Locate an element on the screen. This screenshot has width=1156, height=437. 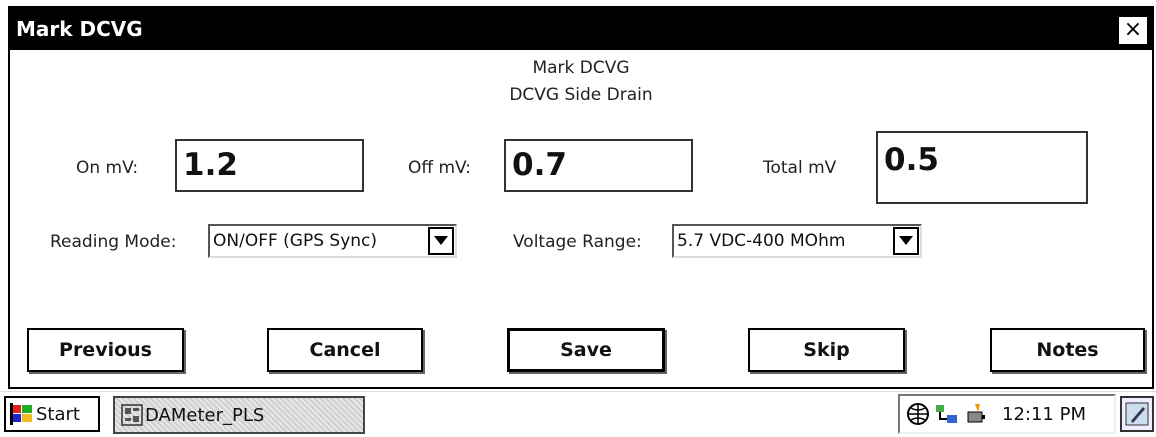
taskbar: Start DAMeter_PLS 12:11 PM is located at coordinates (578, 414).